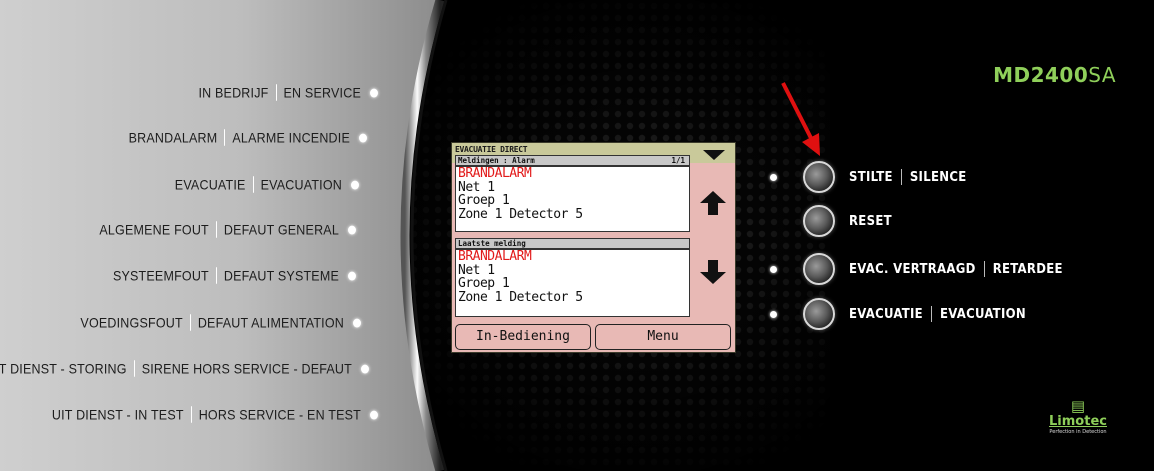 This screenshot has height=471, width=1154. I want to click on control-label-nl: RESET, so click(870, 221).